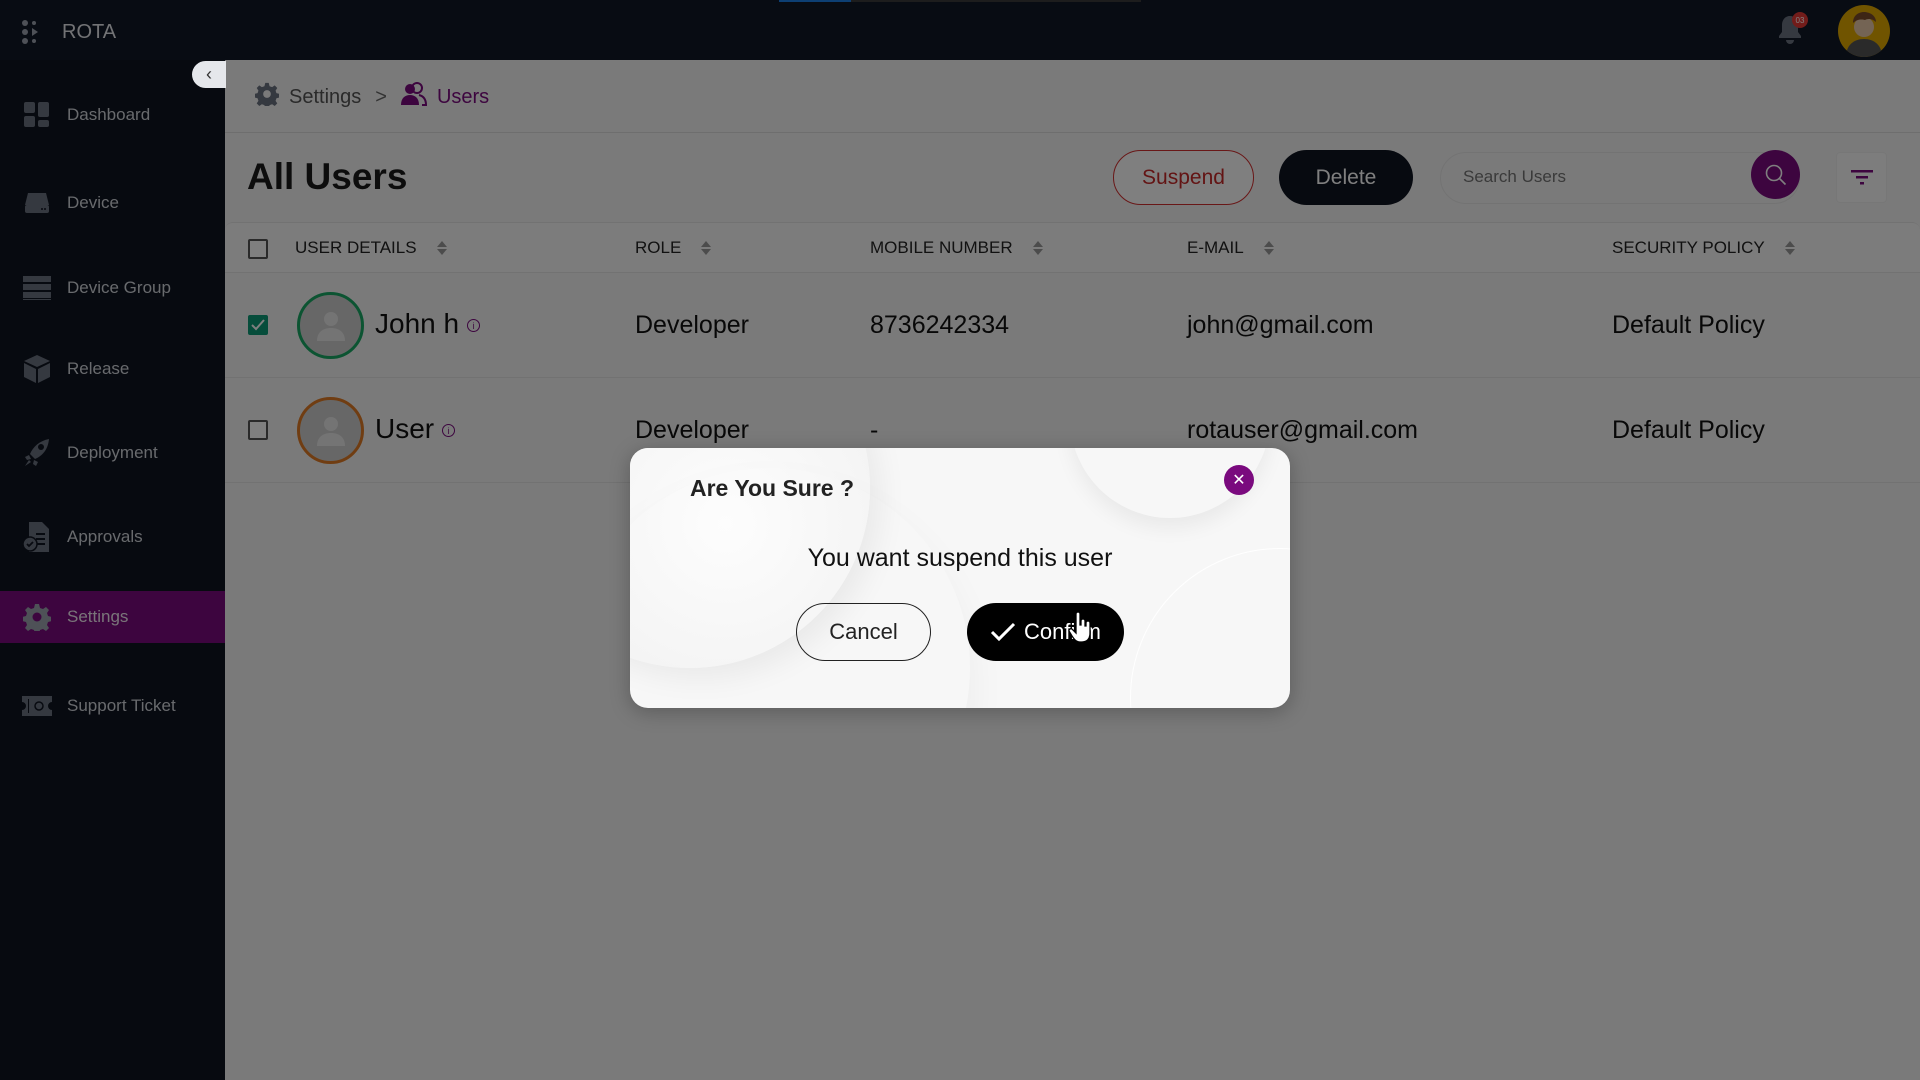 The image size is (1920, 1080). What do you see at coordinates (1003, 632) in the screenshot?
I see `check-icon` at bounding box center [1003, 632].